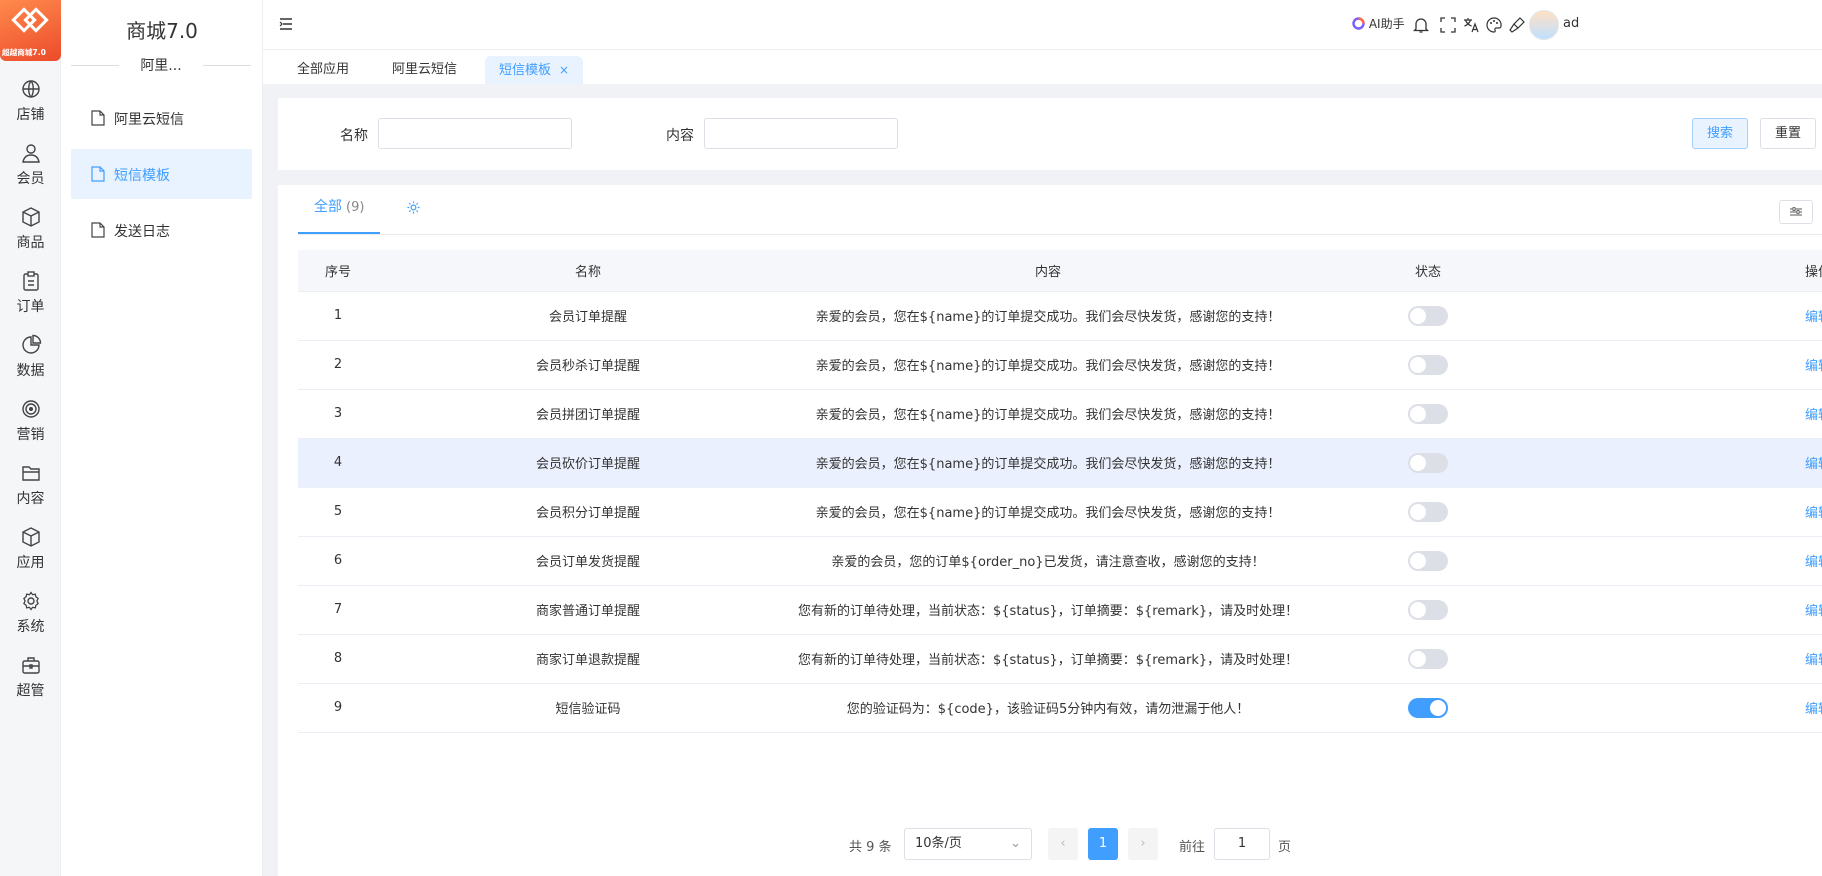 This screenshot has height=876, width=1822. I want to click on user-avatar, so click(1544, 25).